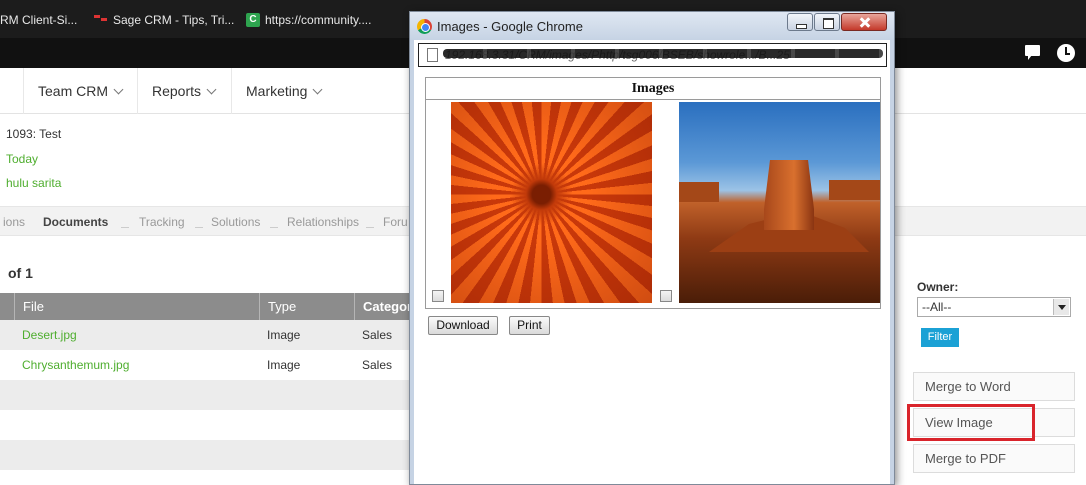 The height and width of the screenshot is (485, 1086). I want to click on nav-label: Reports, so click(177, 91).